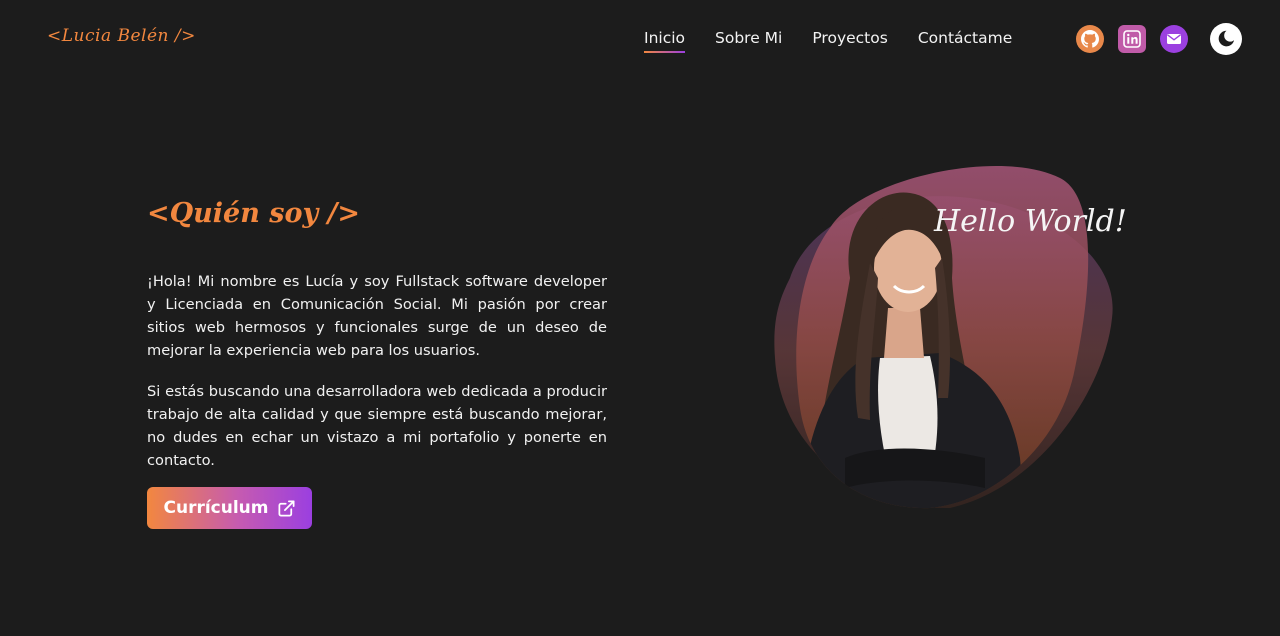 This screenshot has width=1280, height=636. I want to click on nav-link-sobre-mi: Sobre Mi, so click(748, 41).